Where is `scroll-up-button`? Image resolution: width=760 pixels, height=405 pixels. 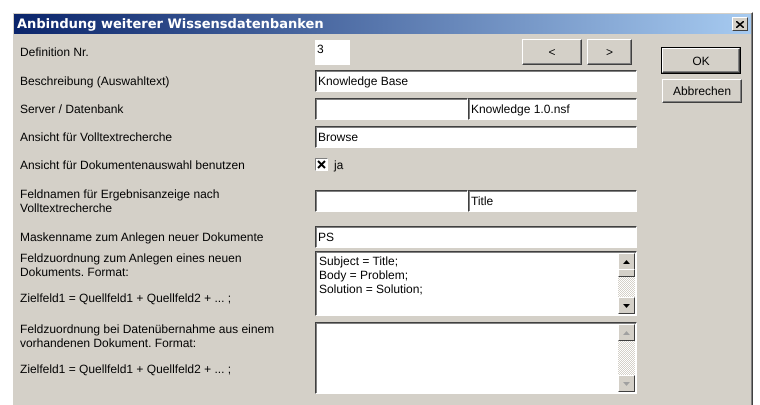
scroll-up-button is located at coordinates (626, 261).